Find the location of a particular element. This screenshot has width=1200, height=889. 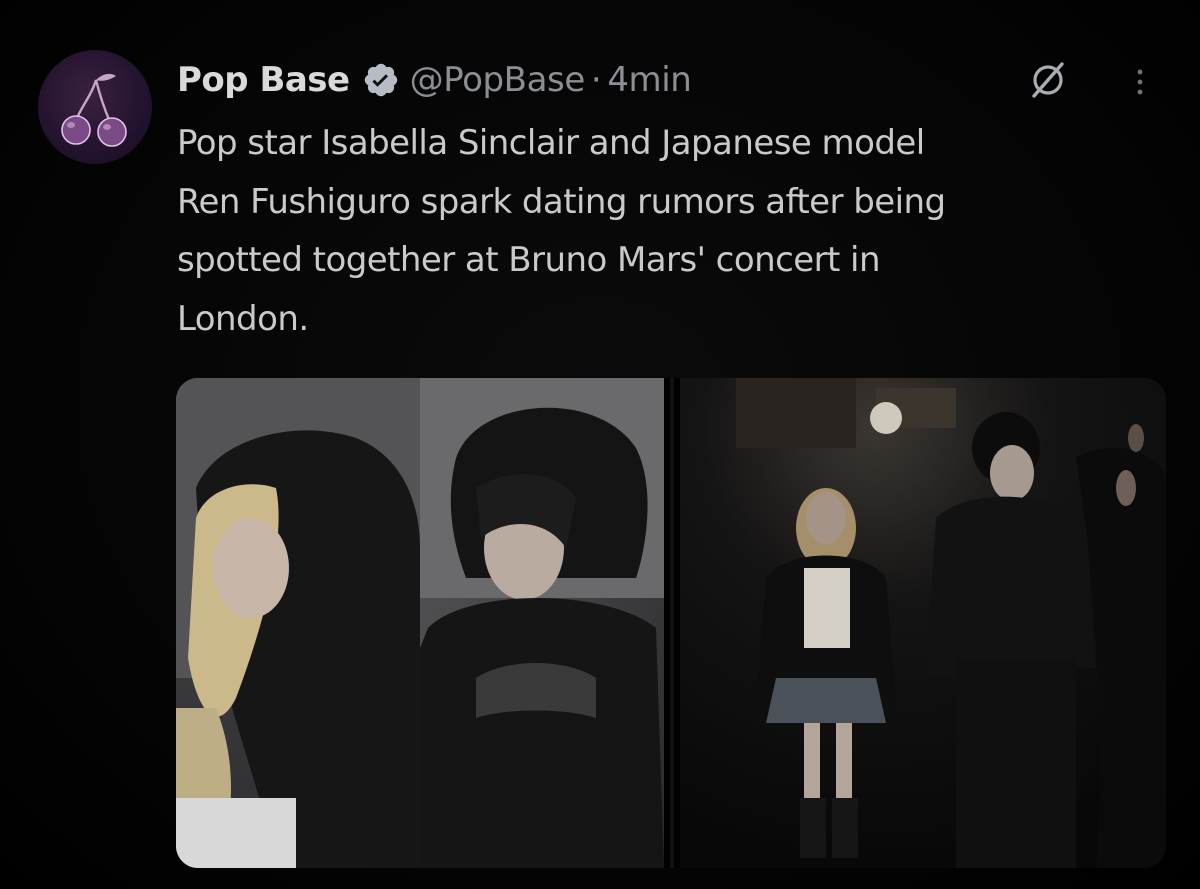

author-handle: @PopBase is located at coordinates (498, 80).